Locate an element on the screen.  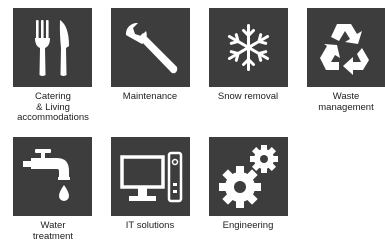
service-tile-engineering is located at coordinates (248, 176).